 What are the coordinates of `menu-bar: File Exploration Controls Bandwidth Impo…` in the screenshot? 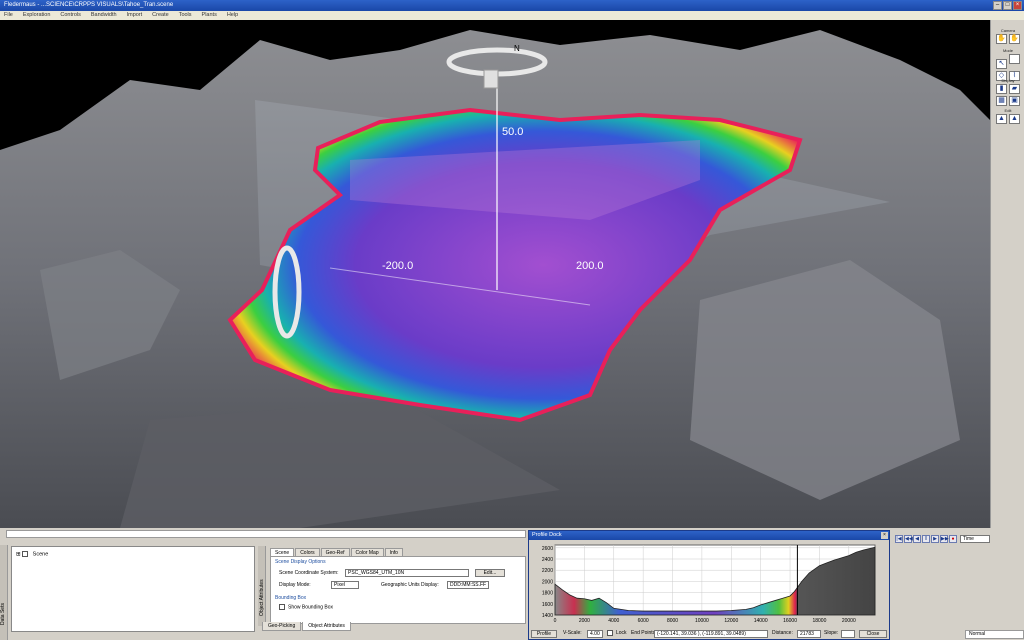 It's located at (512, 15).